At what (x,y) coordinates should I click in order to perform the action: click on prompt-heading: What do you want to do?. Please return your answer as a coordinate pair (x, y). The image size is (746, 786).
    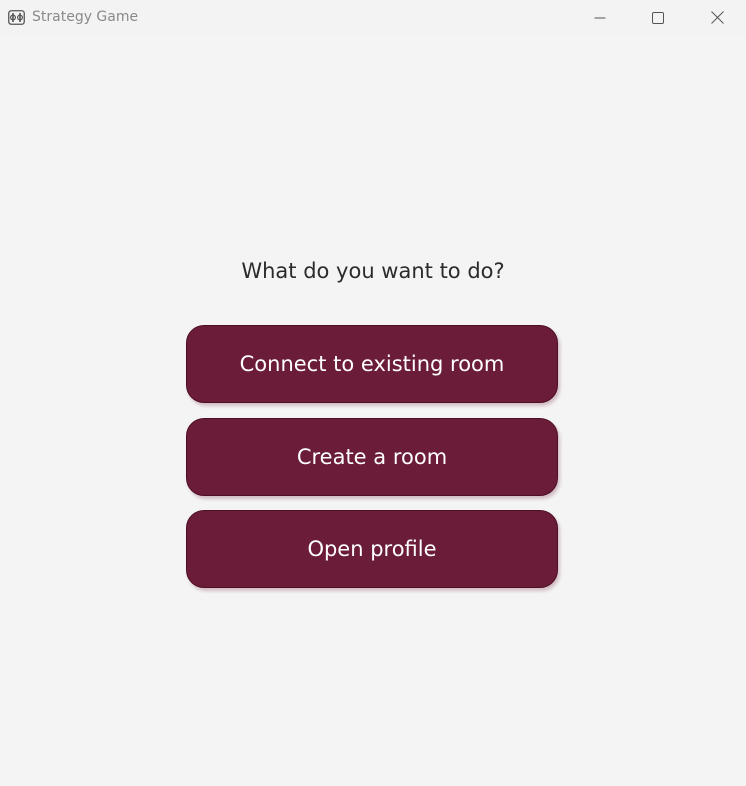
    Looking at the image, I should click on (373, 271).